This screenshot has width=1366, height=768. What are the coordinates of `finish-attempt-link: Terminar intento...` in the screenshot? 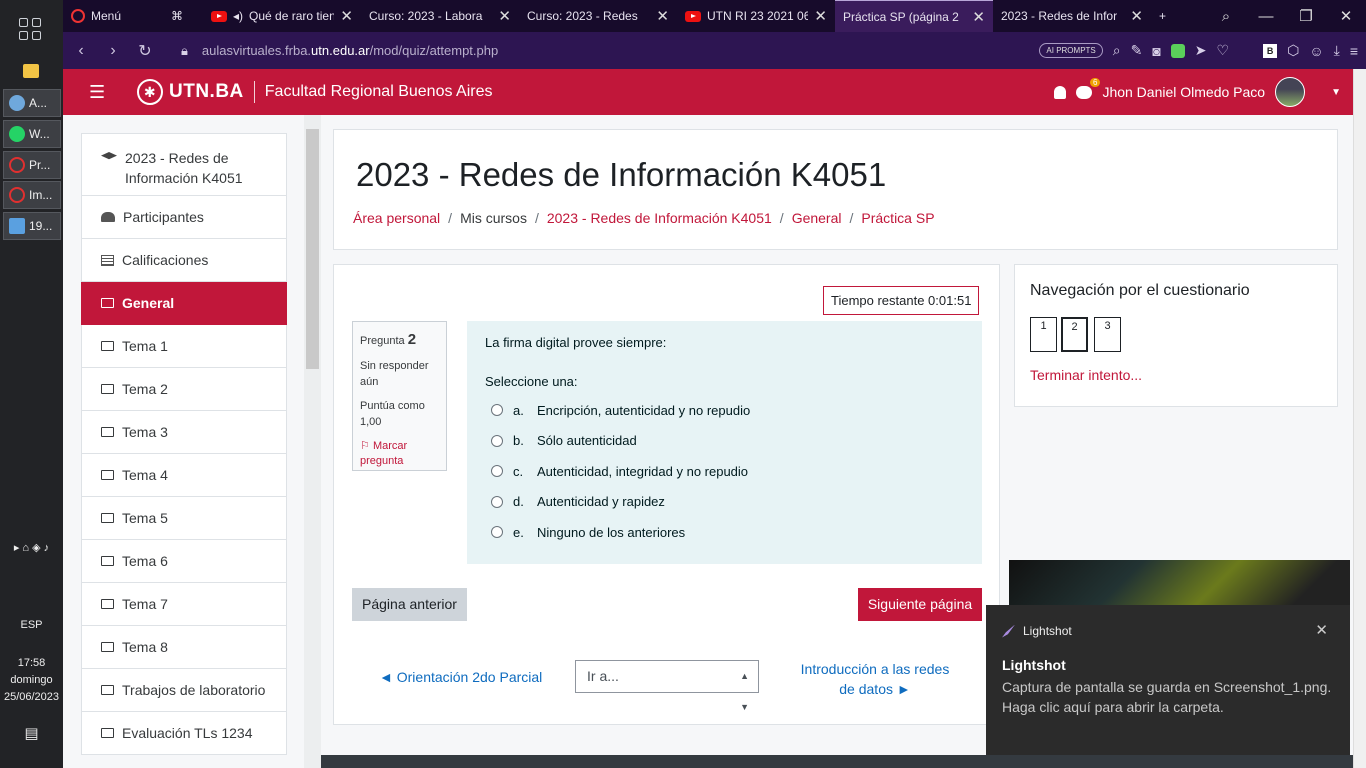 It's located at (1086, 375).